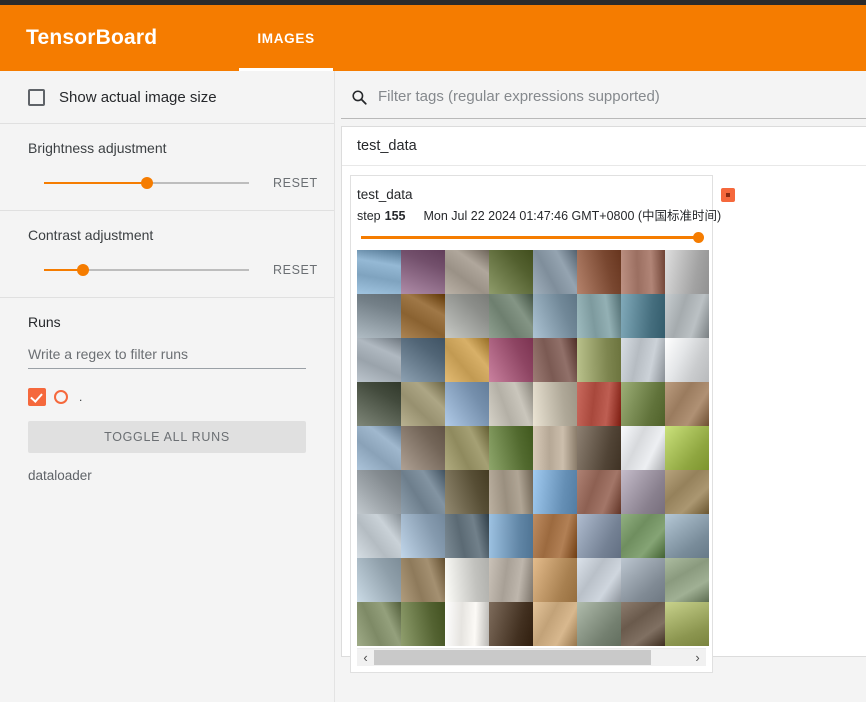  What do you see at coordinates (82, 270) in the screenshot?
I see `contrast-slider-thumb` at bounding box center [82, 270].